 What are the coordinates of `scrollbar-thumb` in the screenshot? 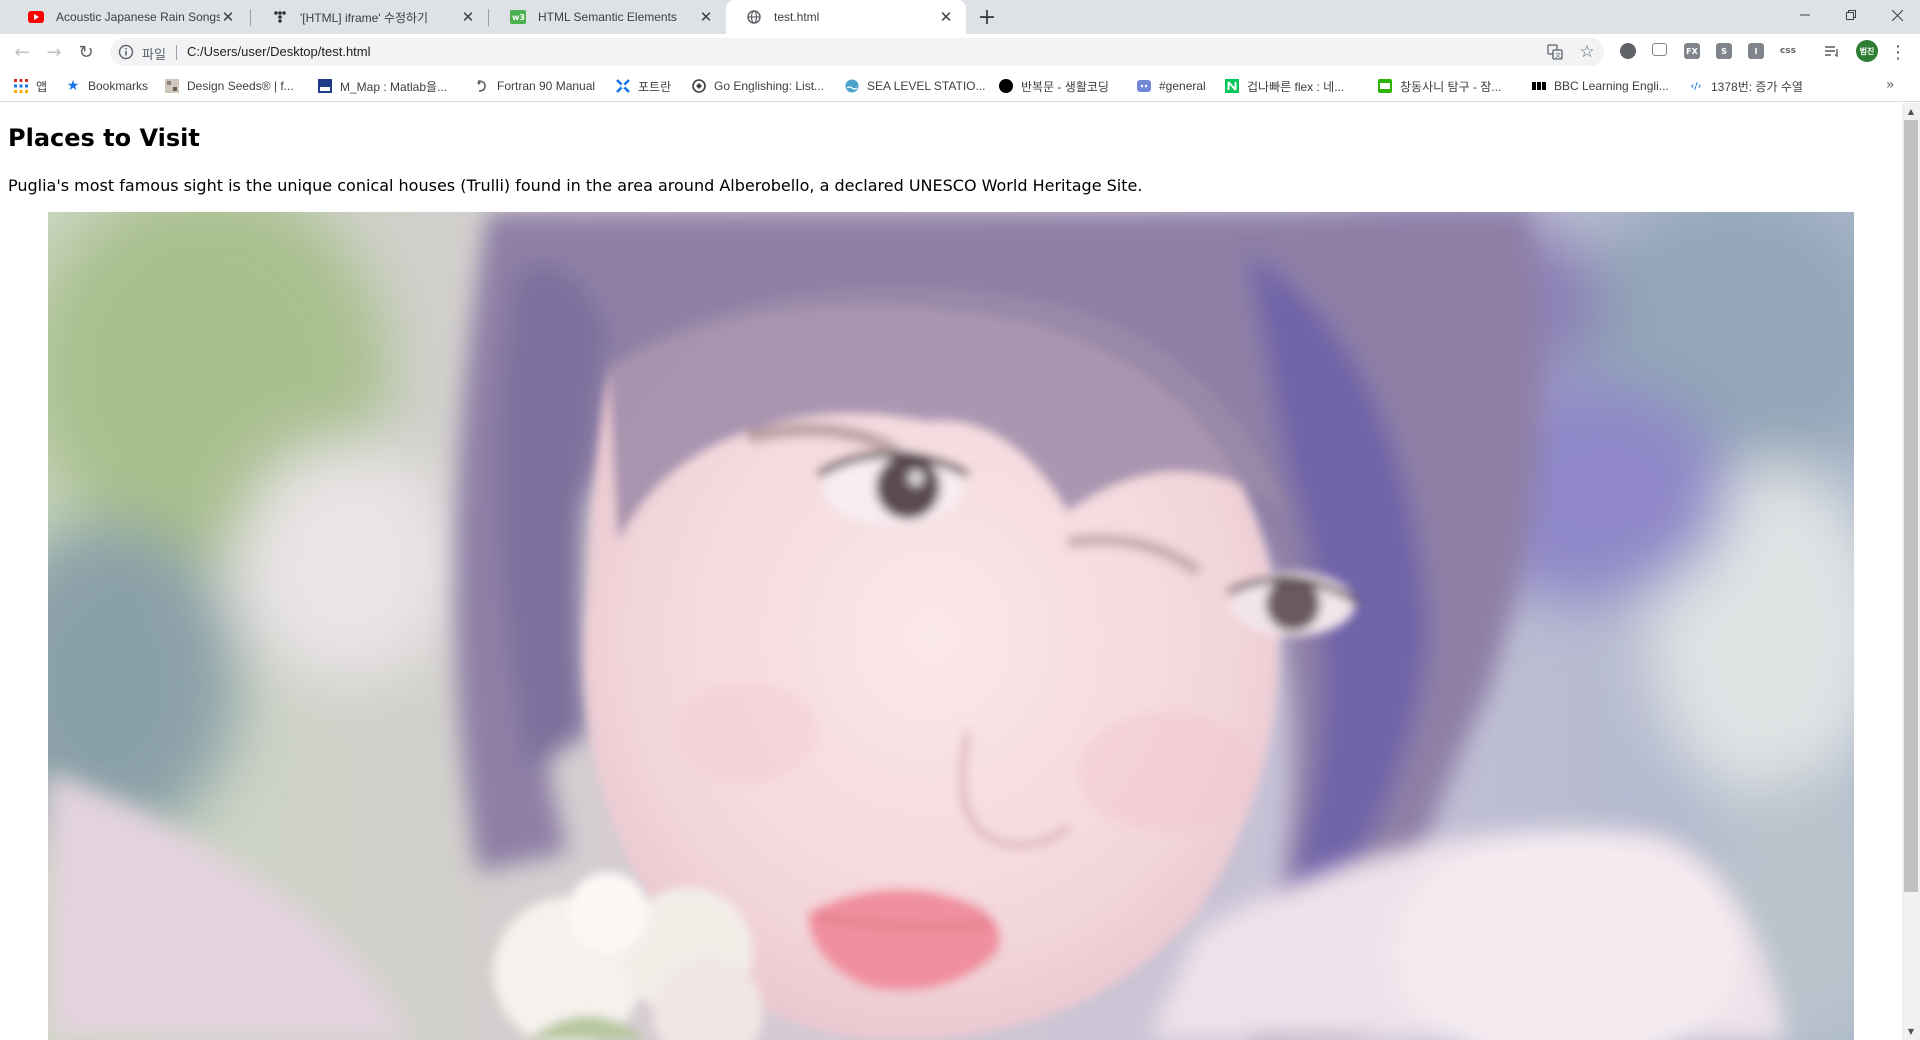 It's located at (1911, 506).